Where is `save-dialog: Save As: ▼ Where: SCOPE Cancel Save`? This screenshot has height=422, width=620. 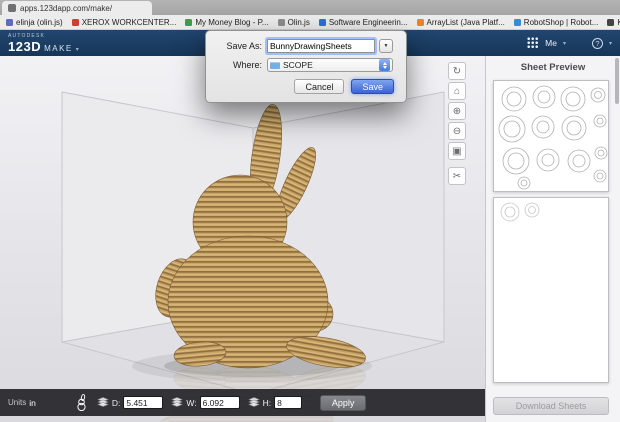
save-dialog: Save As: ▼ Where: SCOPE Cancel Save is located at coordinates (306, 66).